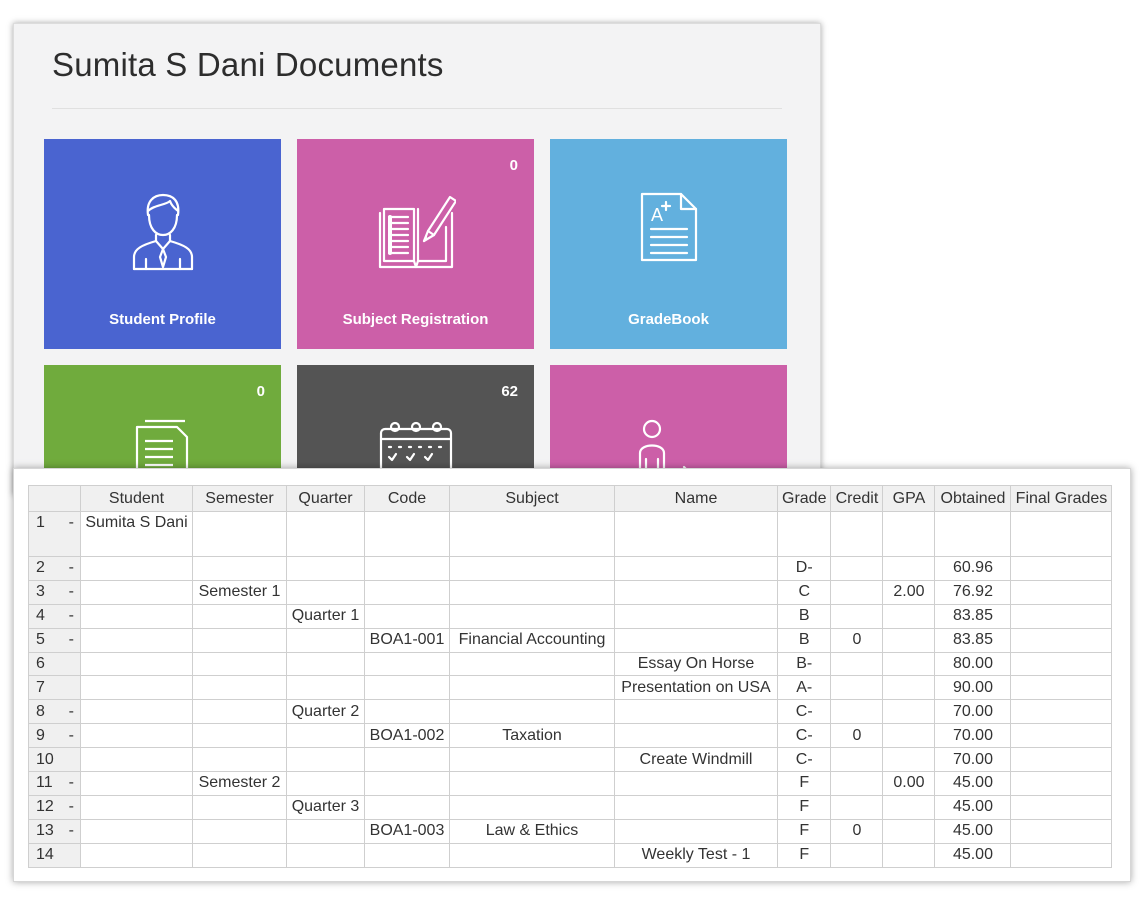 This screenshot has width=1140, height=900. I want to click on obtained-cell: 45.00, so click(973, 831).